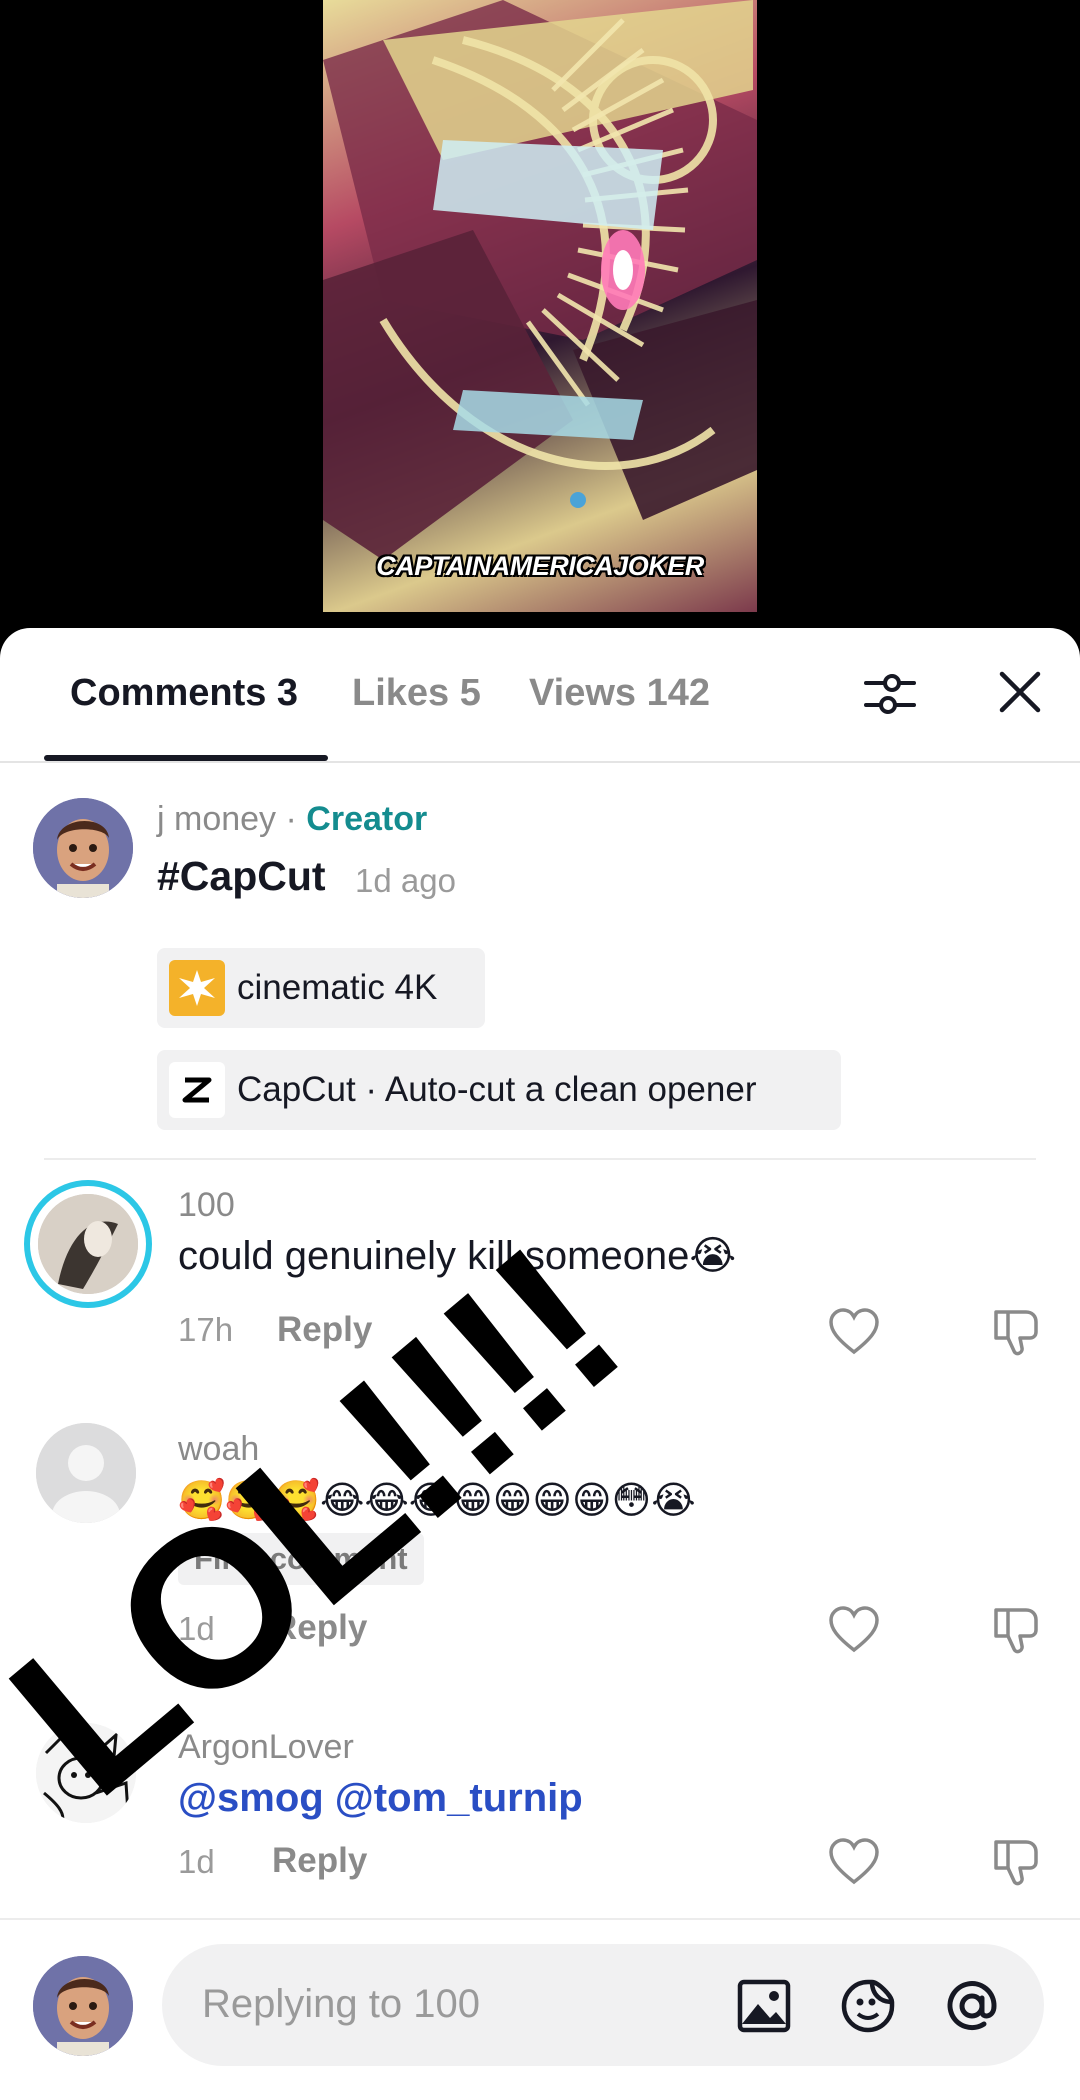  I want to click on mention-icon, so click(972, 2006).